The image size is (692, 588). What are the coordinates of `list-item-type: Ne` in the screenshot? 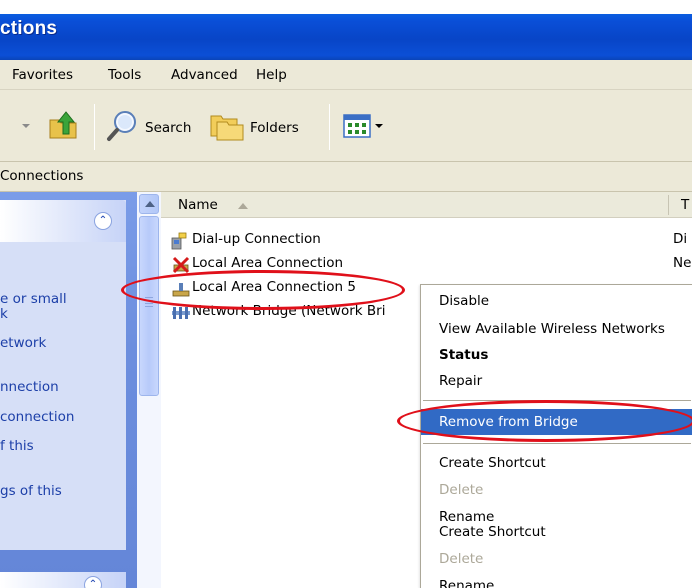 It's located at (682, 263).